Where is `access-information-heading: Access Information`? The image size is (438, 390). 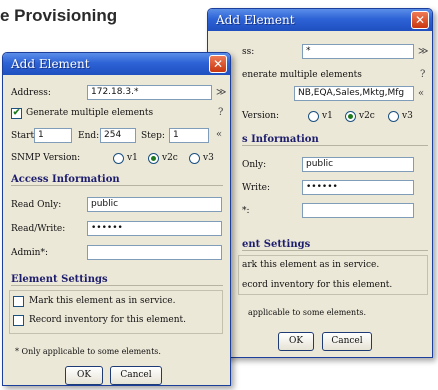
access-information-heading: Access Information is located at coordinates (117, 180).